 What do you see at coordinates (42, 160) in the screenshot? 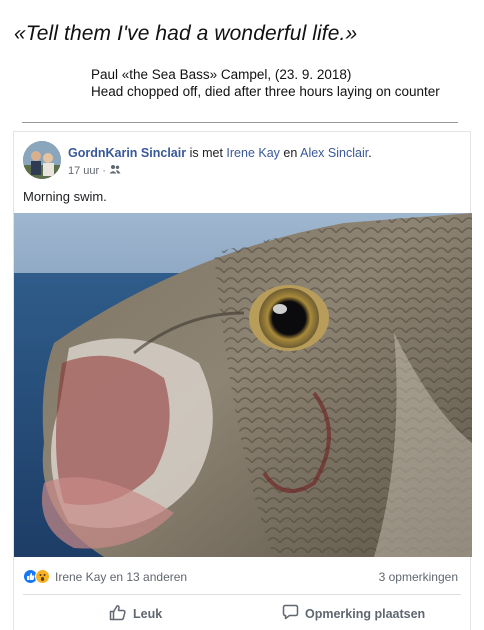
I see `avatar` at bounding box center [42, 160].